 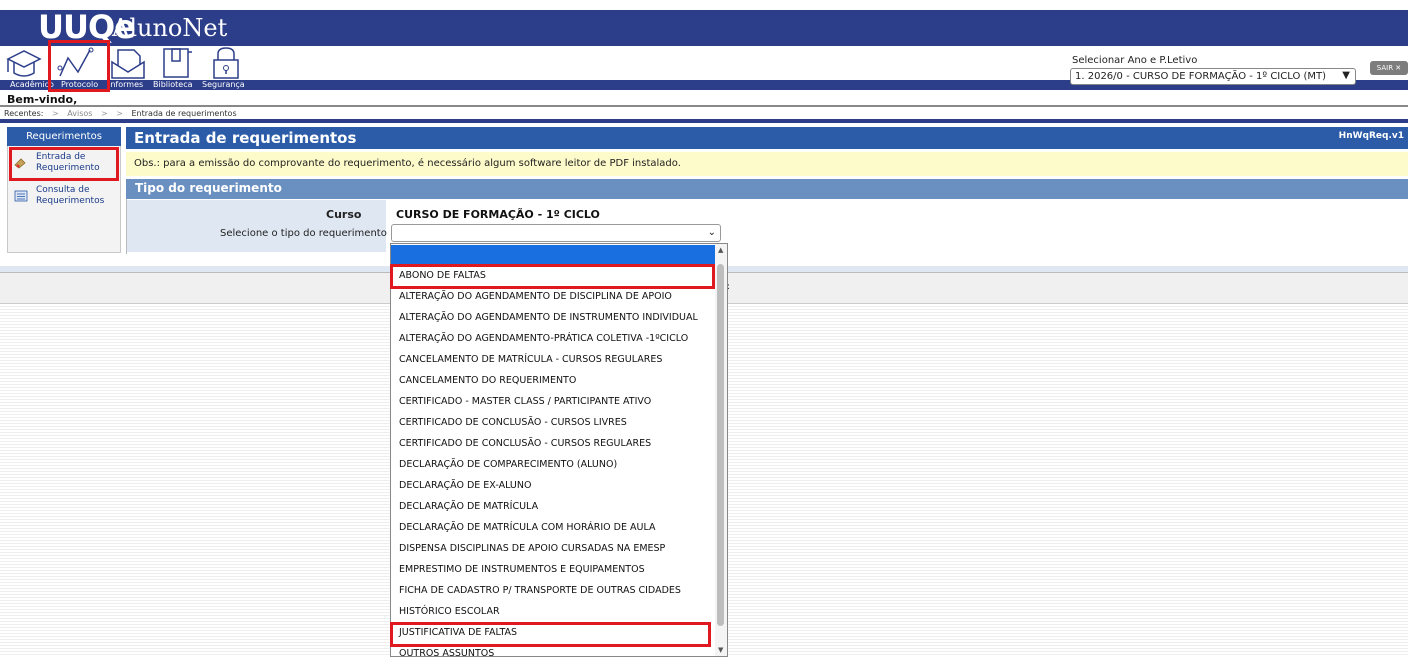 What do you see at coordinates (226, 63) in the screenshot?
I see `lock-icon` at bounding box center [226, 63].